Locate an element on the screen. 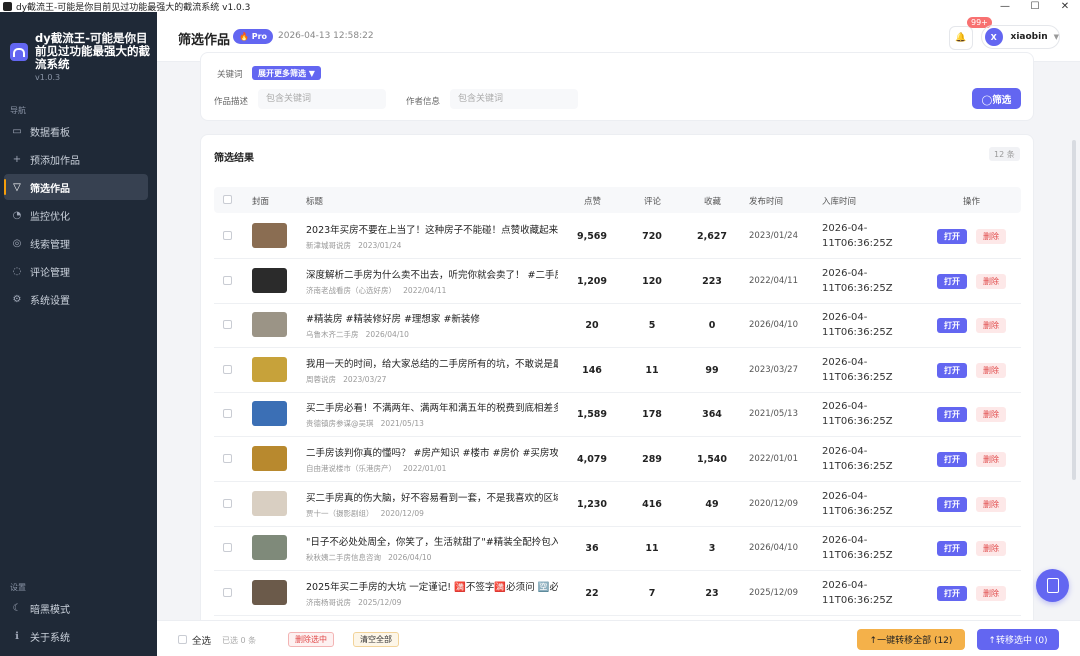 This screenshot has width=1080, height=656. col-likes: 点赞 is located at coordinates (593, 202).